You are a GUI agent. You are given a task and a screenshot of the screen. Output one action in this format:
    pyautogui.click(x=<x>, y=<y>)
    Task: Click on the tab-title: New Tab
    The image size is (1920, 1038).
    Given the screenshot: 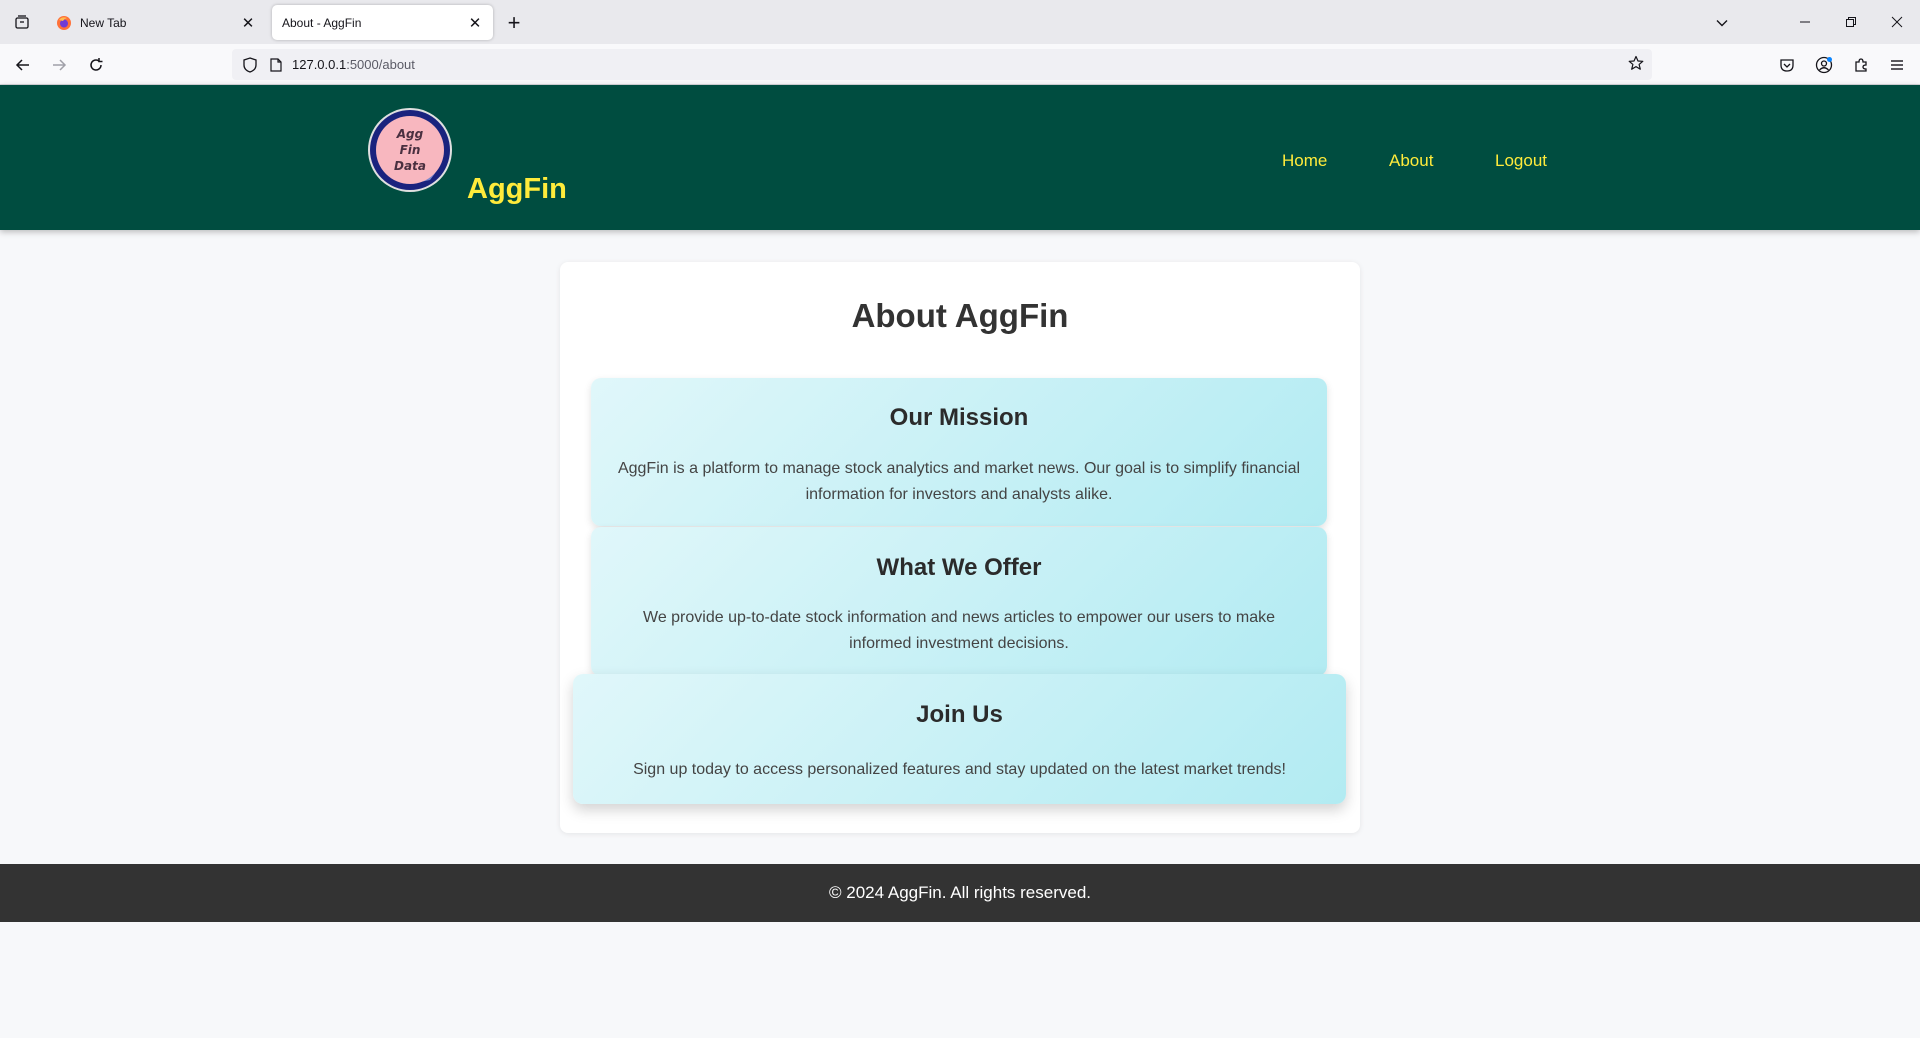 What is the action you would take?
    pyautogui.click(x=103, y=22)
    